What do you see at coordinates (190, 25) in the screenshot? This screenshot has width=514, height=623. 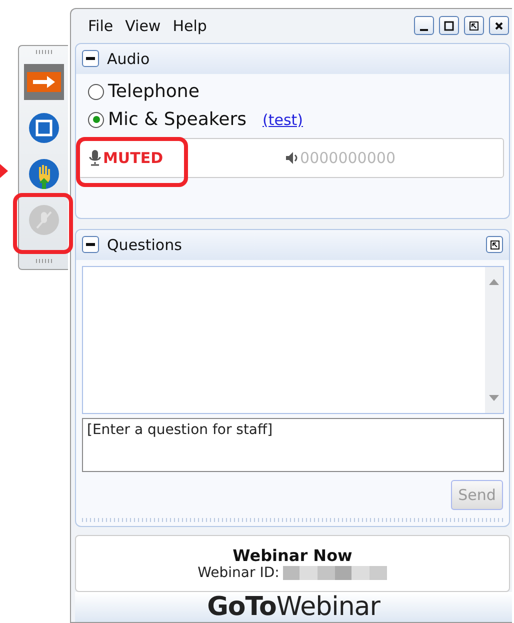 I see `menu-item: Help` at bounding box center [190, 25].